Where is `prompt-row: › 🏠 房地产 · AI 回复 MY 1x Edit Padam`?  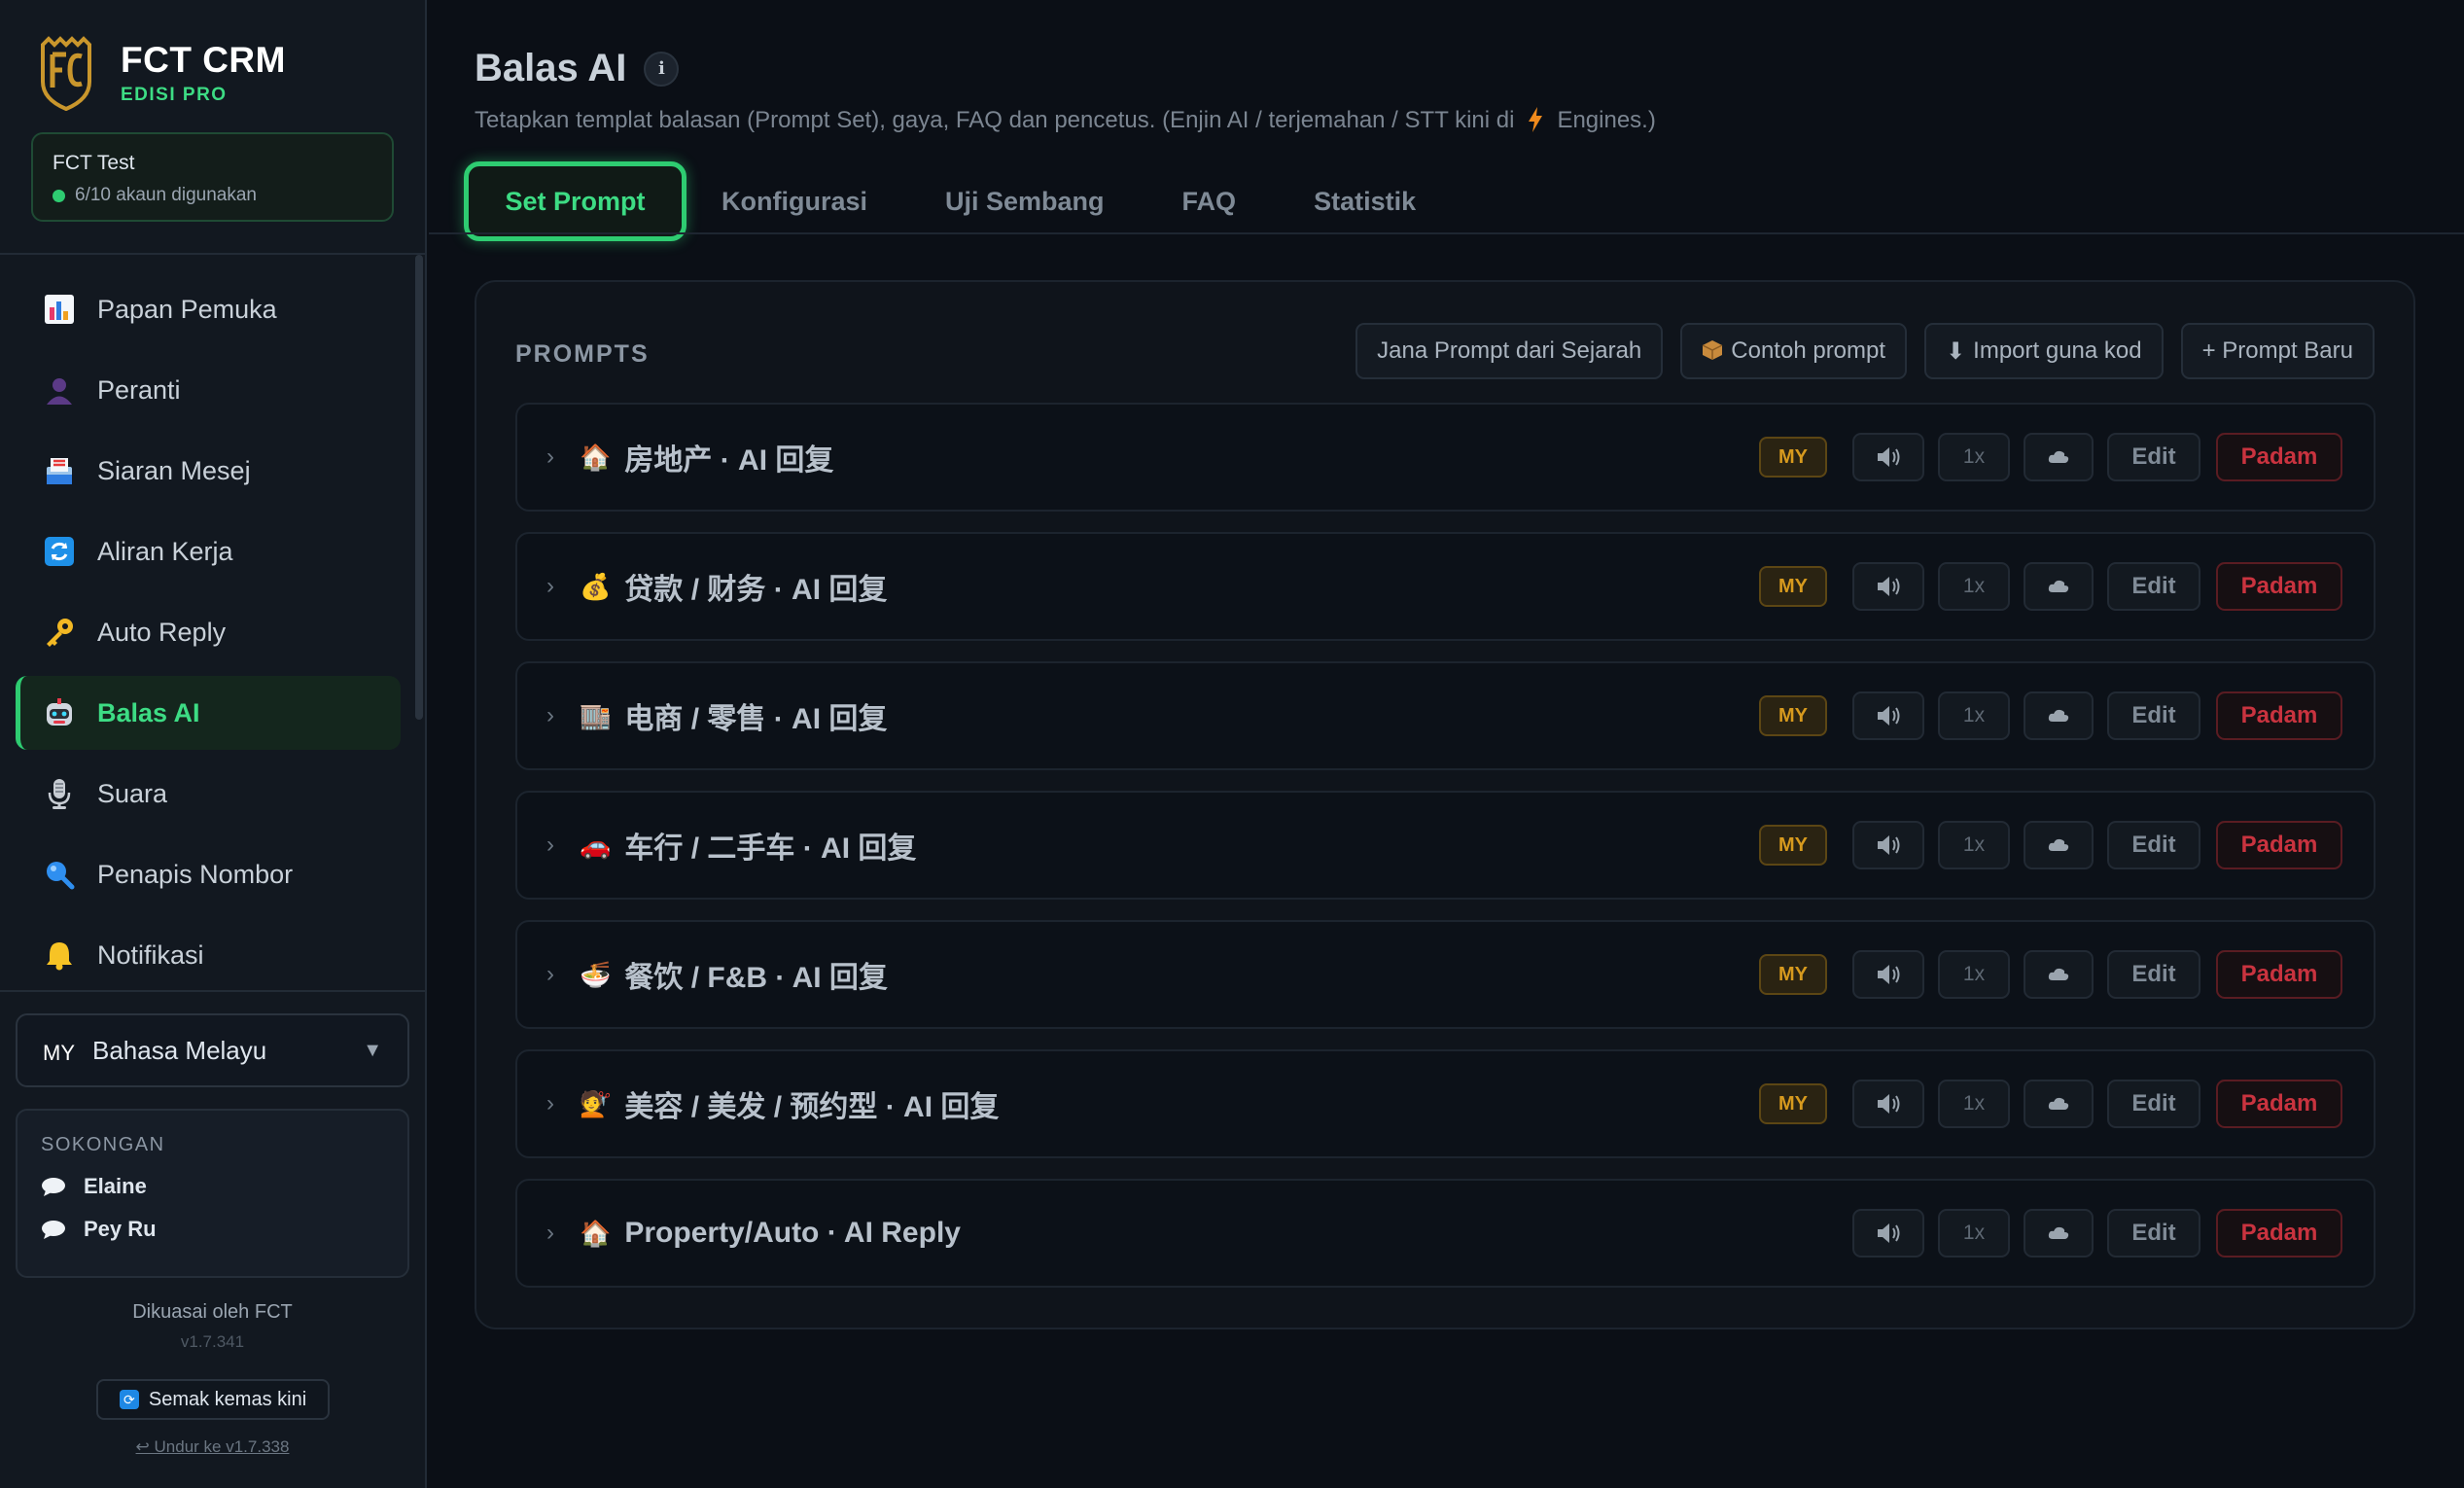 prompt-row: › 🏠 房地产 · AI 回复 MY 1x Edit Padam is located at coordinates (1445, 457).